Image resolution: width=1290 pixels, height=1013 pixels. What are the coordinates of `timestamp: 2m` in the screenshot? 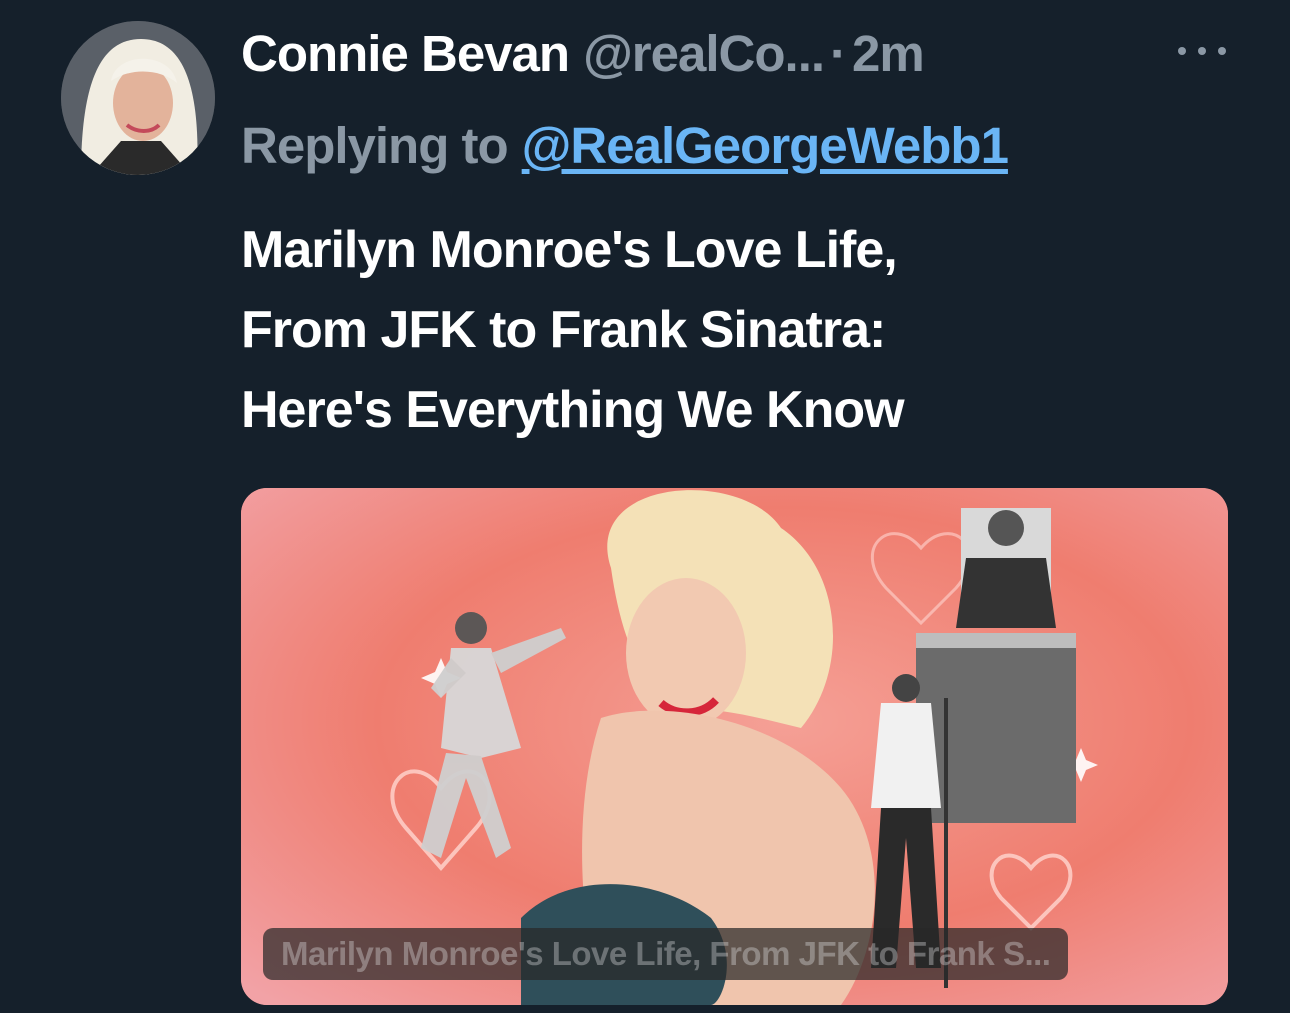 It's located at (888, 53).